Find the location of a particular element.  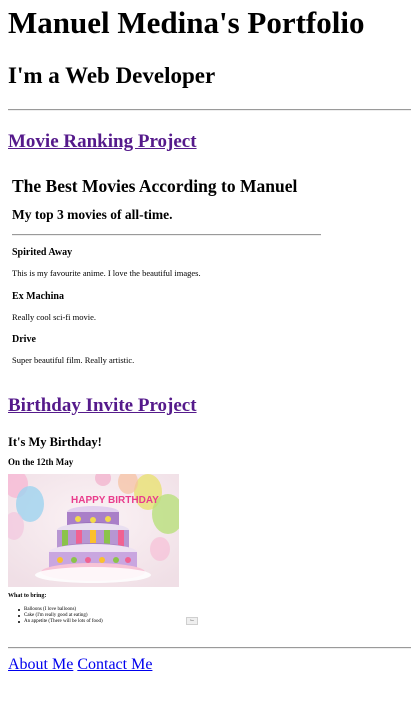

about-me-link: About Me is located at coordinates (40, 664).